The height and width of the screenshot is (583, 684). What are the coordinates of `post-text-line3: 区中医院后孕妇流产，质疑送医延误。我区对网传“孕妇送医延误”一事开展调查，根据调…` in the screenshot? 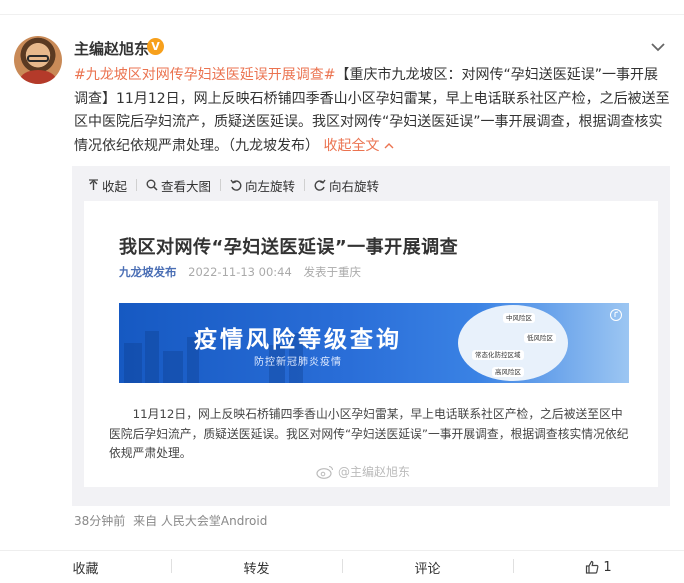 It's located at (368, 122).